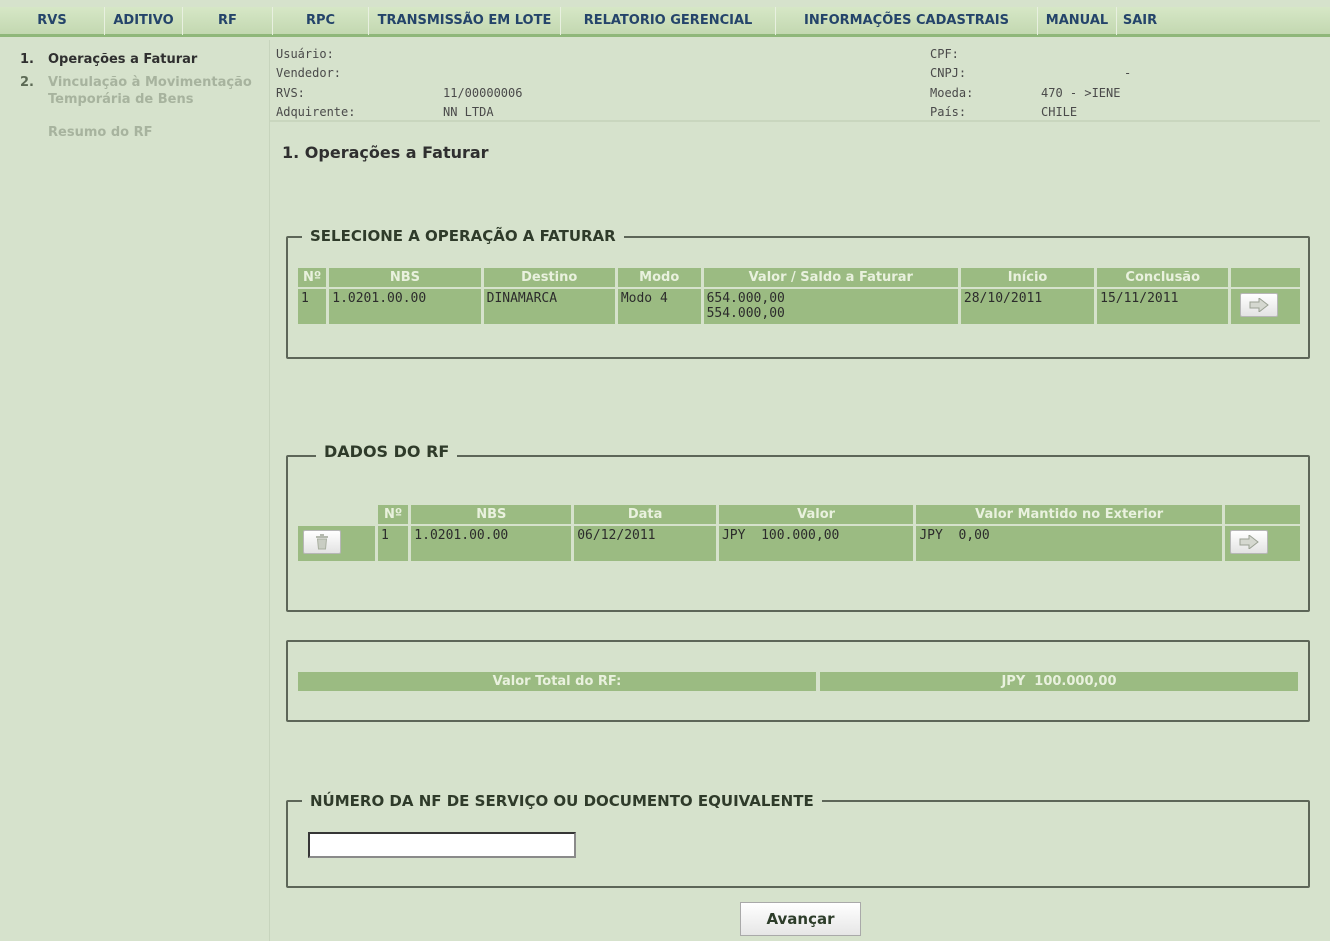 This screenshot has width=1330, height=941. What do you see at coordinates (557, 681) in the screenshot?
I see `total-label: Valor Total do RF:` at bounding box center [557, 681].